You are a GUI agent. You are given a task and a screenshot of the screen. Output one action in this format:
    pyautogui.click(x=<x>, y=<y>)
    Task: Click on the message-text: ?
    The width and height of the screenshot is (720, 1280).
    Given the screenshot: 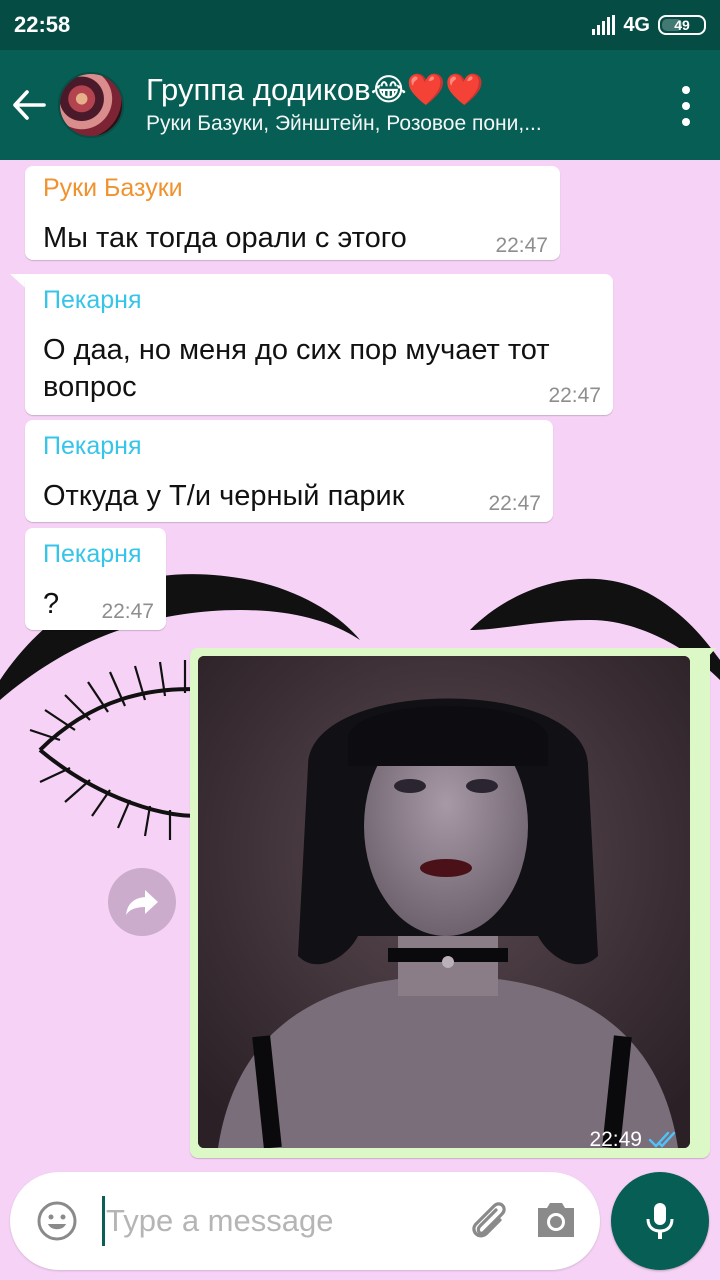 What is the action you would take?
    pyautogui.click(x=51, y=604)
    